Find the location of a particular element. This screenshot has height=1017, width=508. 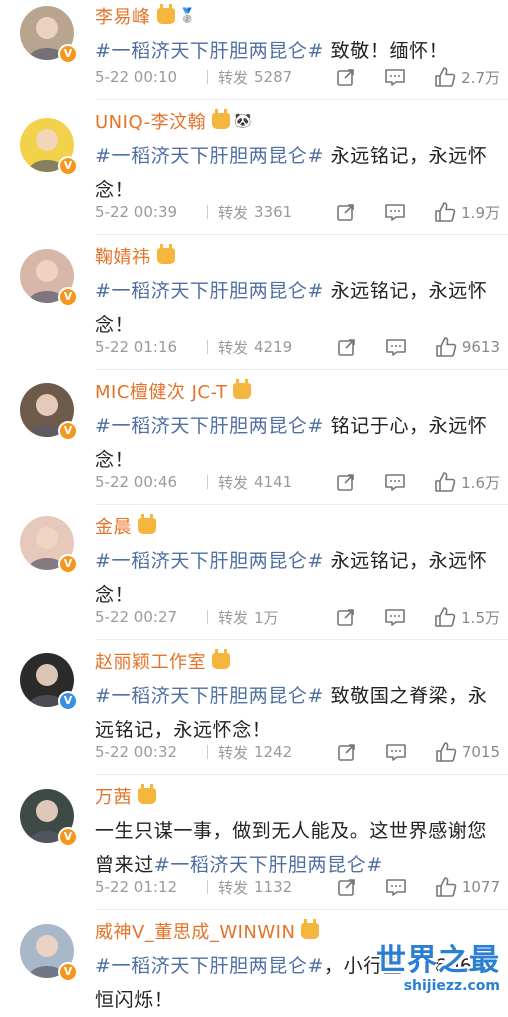

like-button: 1077 is located at coordinates (467, 887).